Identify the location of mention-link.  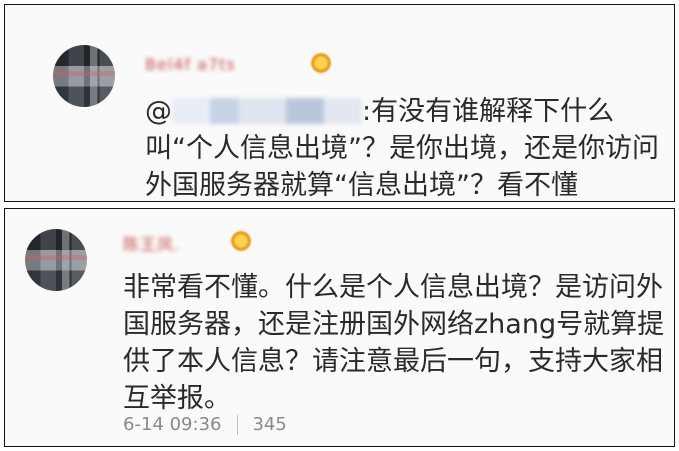
(267, 111).